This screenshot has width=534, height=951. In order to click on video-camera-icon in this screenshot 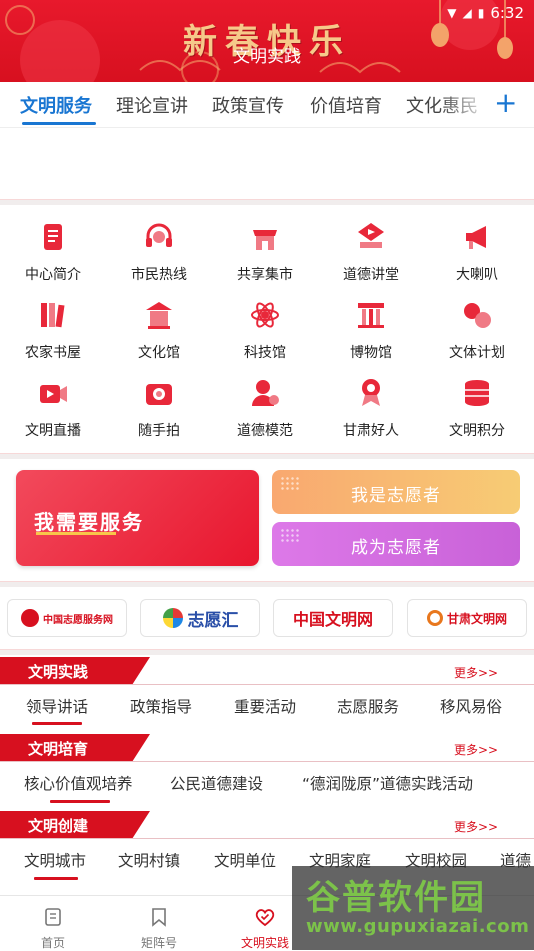, I will do `click(53, 394)`.